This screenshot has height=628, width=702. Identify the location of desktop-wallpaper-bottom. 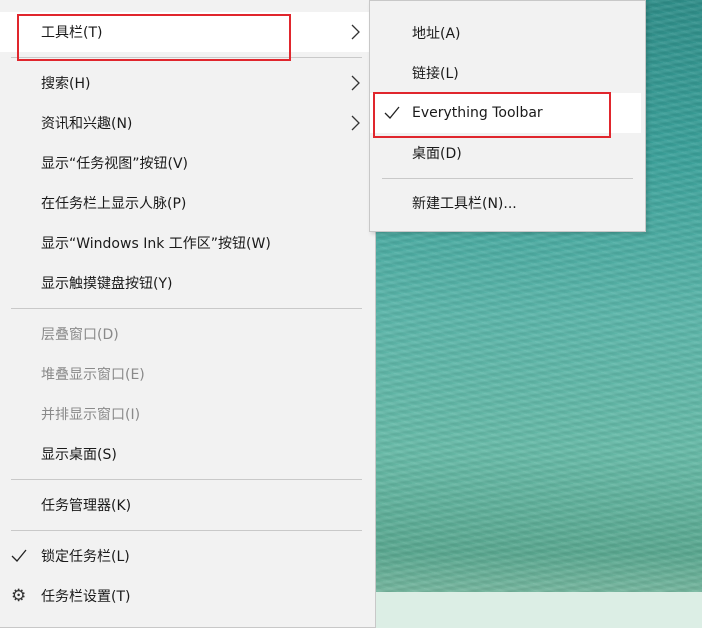
(538, 610).